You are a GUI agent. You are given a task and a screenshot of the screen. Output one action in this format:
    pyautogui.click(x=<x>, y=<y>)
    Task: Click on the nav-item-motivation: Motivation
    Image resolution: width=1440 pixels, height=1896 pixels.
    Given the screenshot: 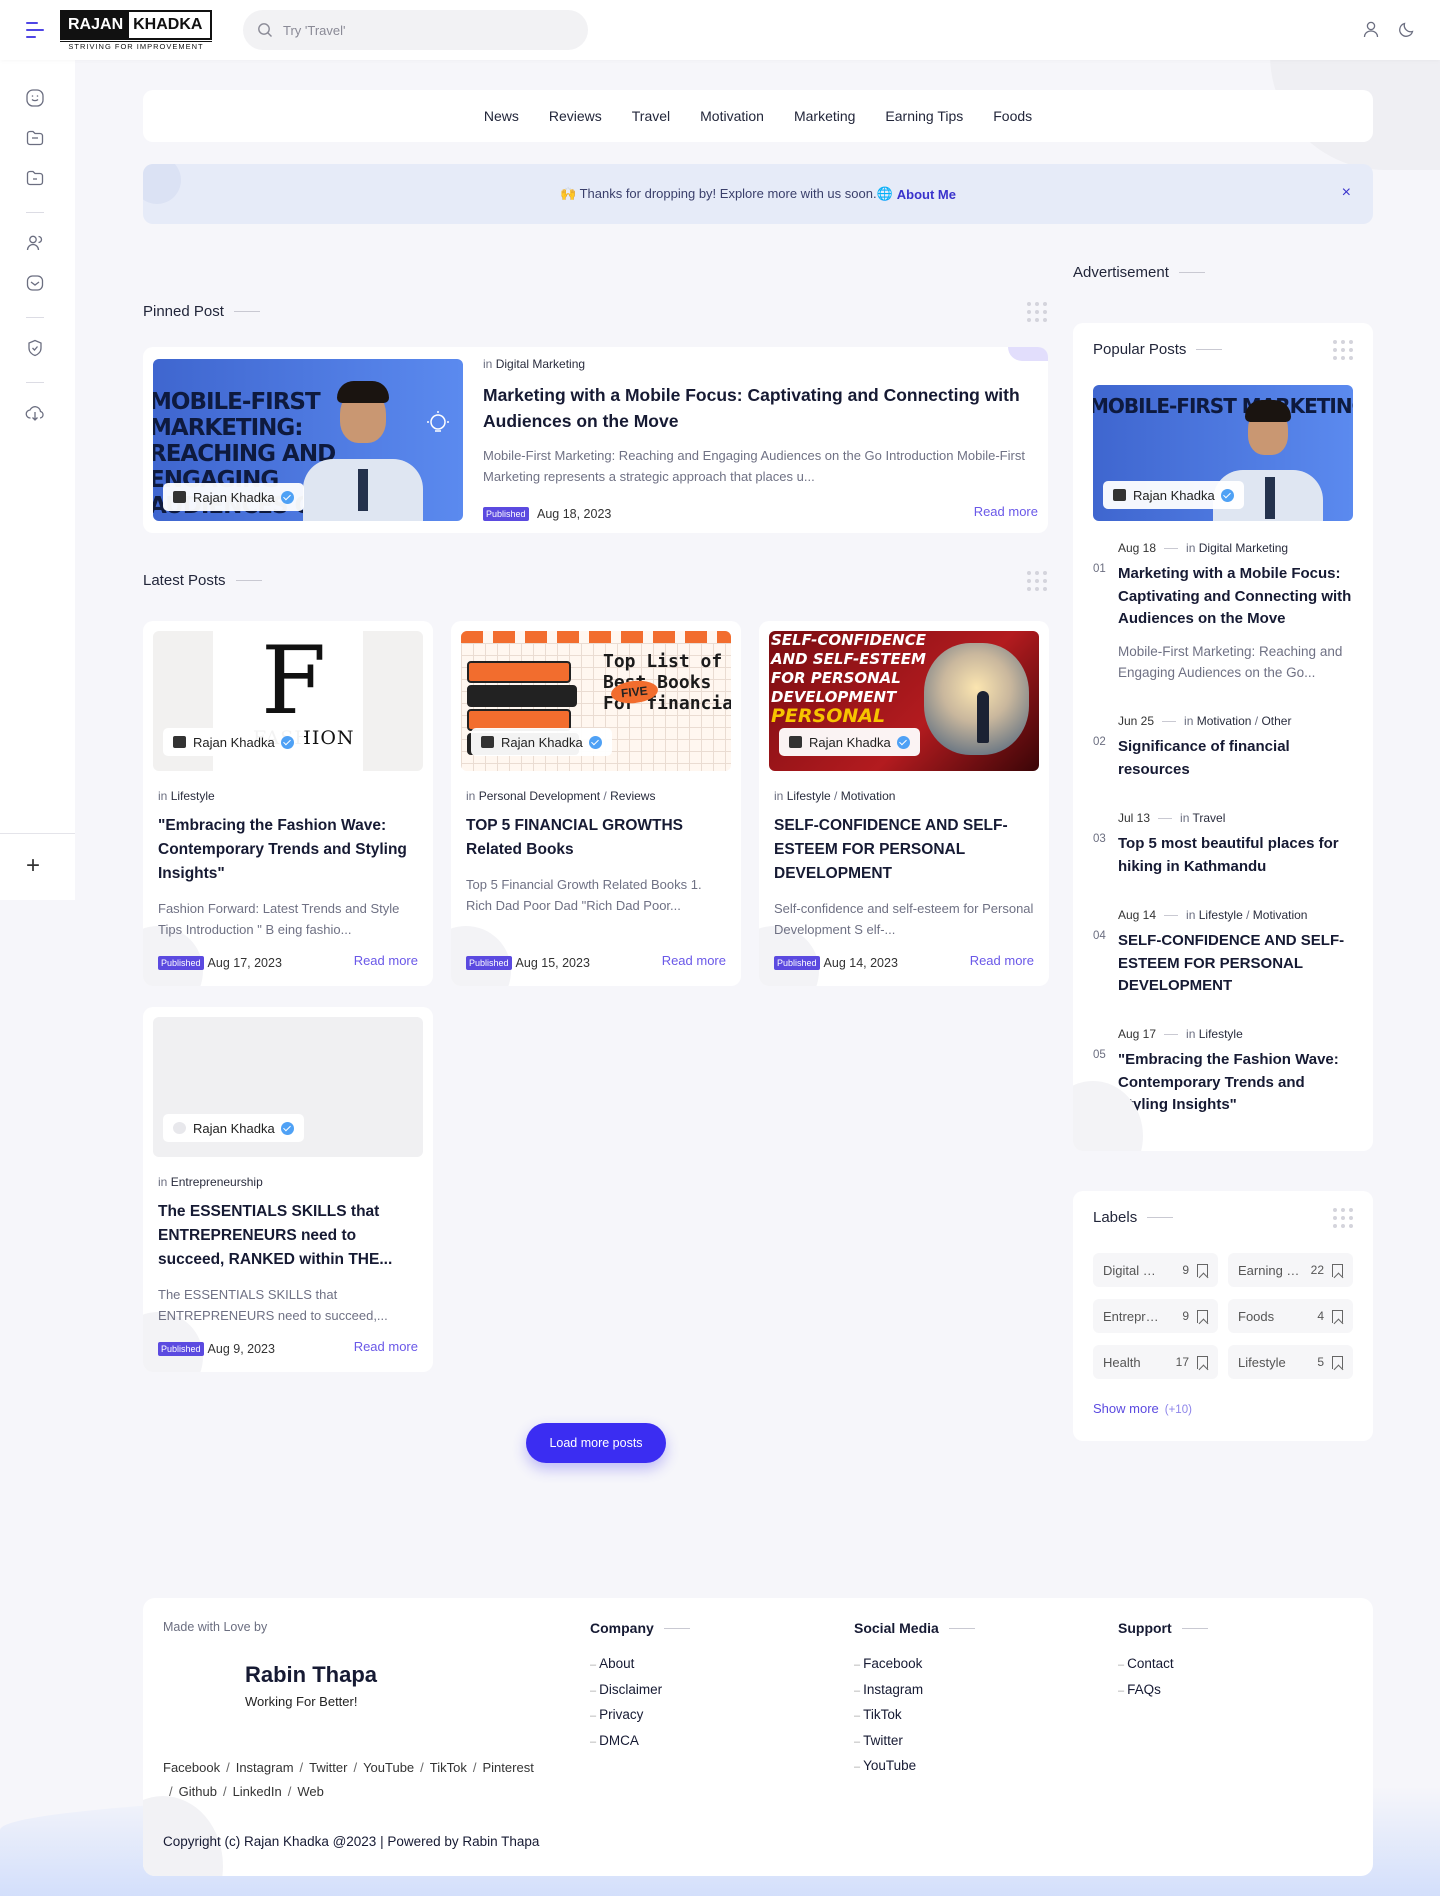 What is the action you would take?
    pyautogui.click(x=732, y=116)
    